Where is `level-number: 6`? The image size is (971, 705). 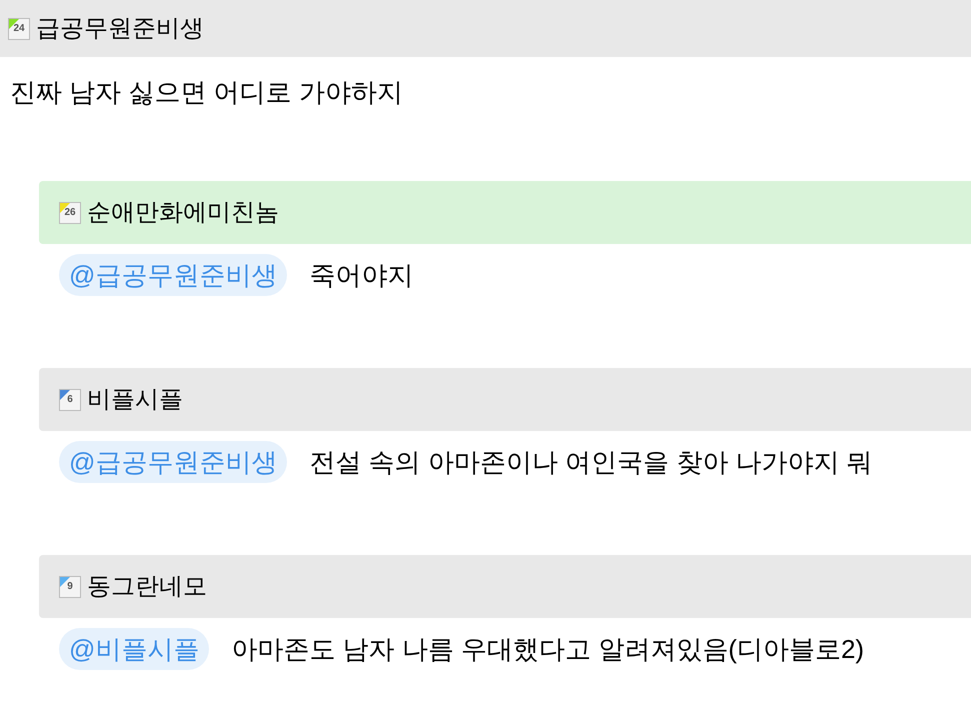
level-number: 6 is located at coordinates (70, 399).